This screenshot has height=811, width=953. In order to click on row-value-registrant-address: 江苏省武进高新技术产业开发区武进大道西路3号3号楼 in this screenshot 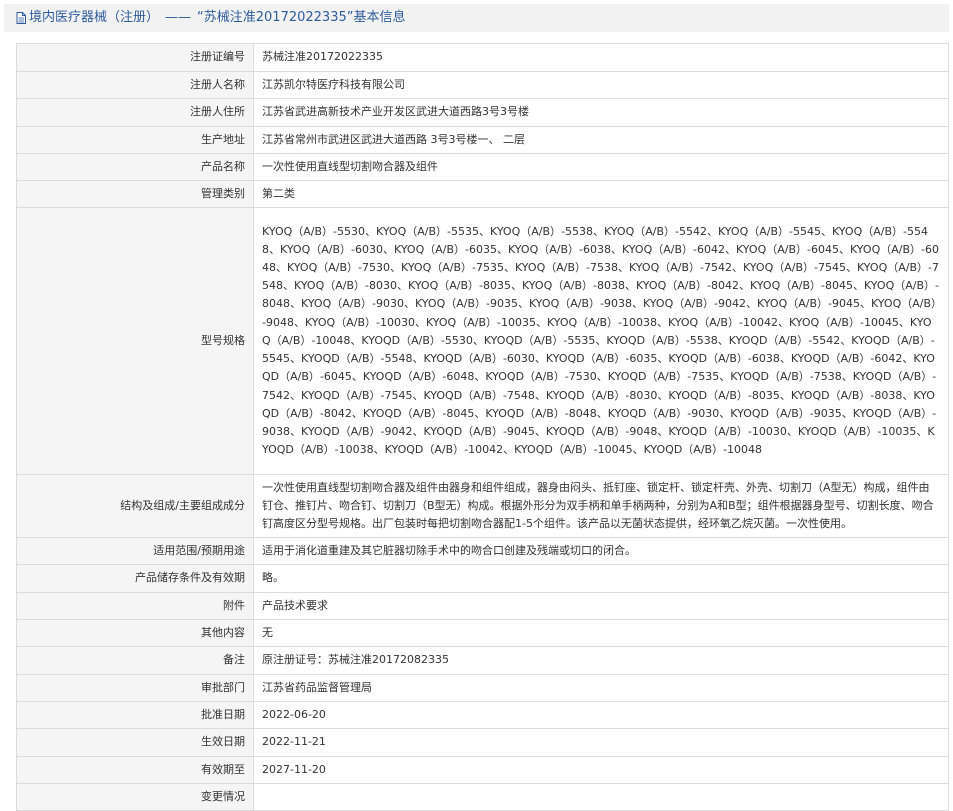, I will do `click(601, 112)`.